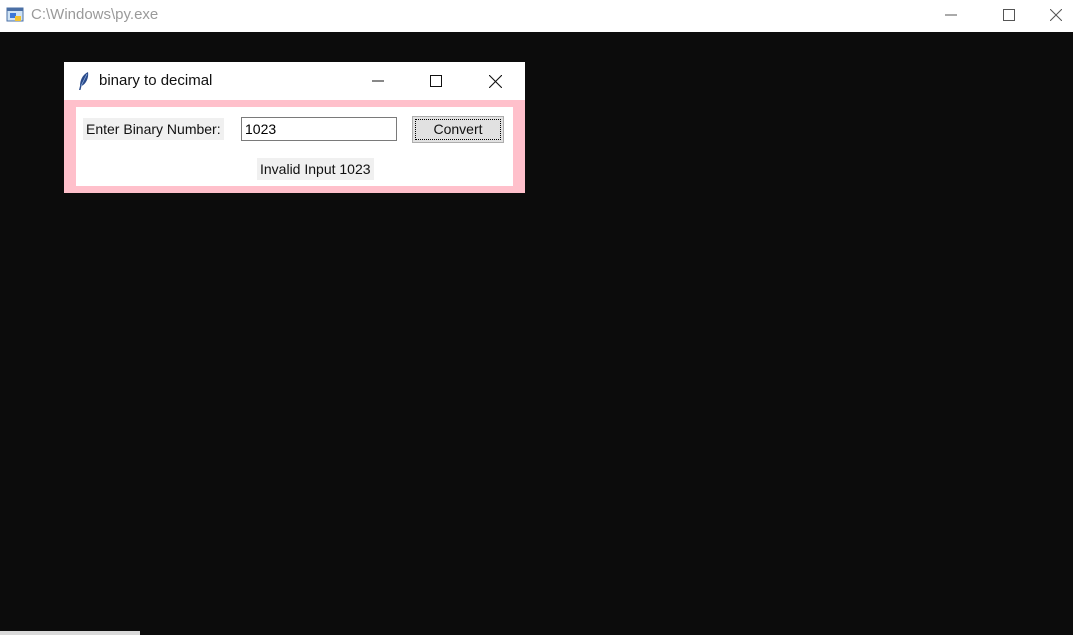 This screenshot has width=1073, height=635. I want to click on app-close-button, so click(495, 81).